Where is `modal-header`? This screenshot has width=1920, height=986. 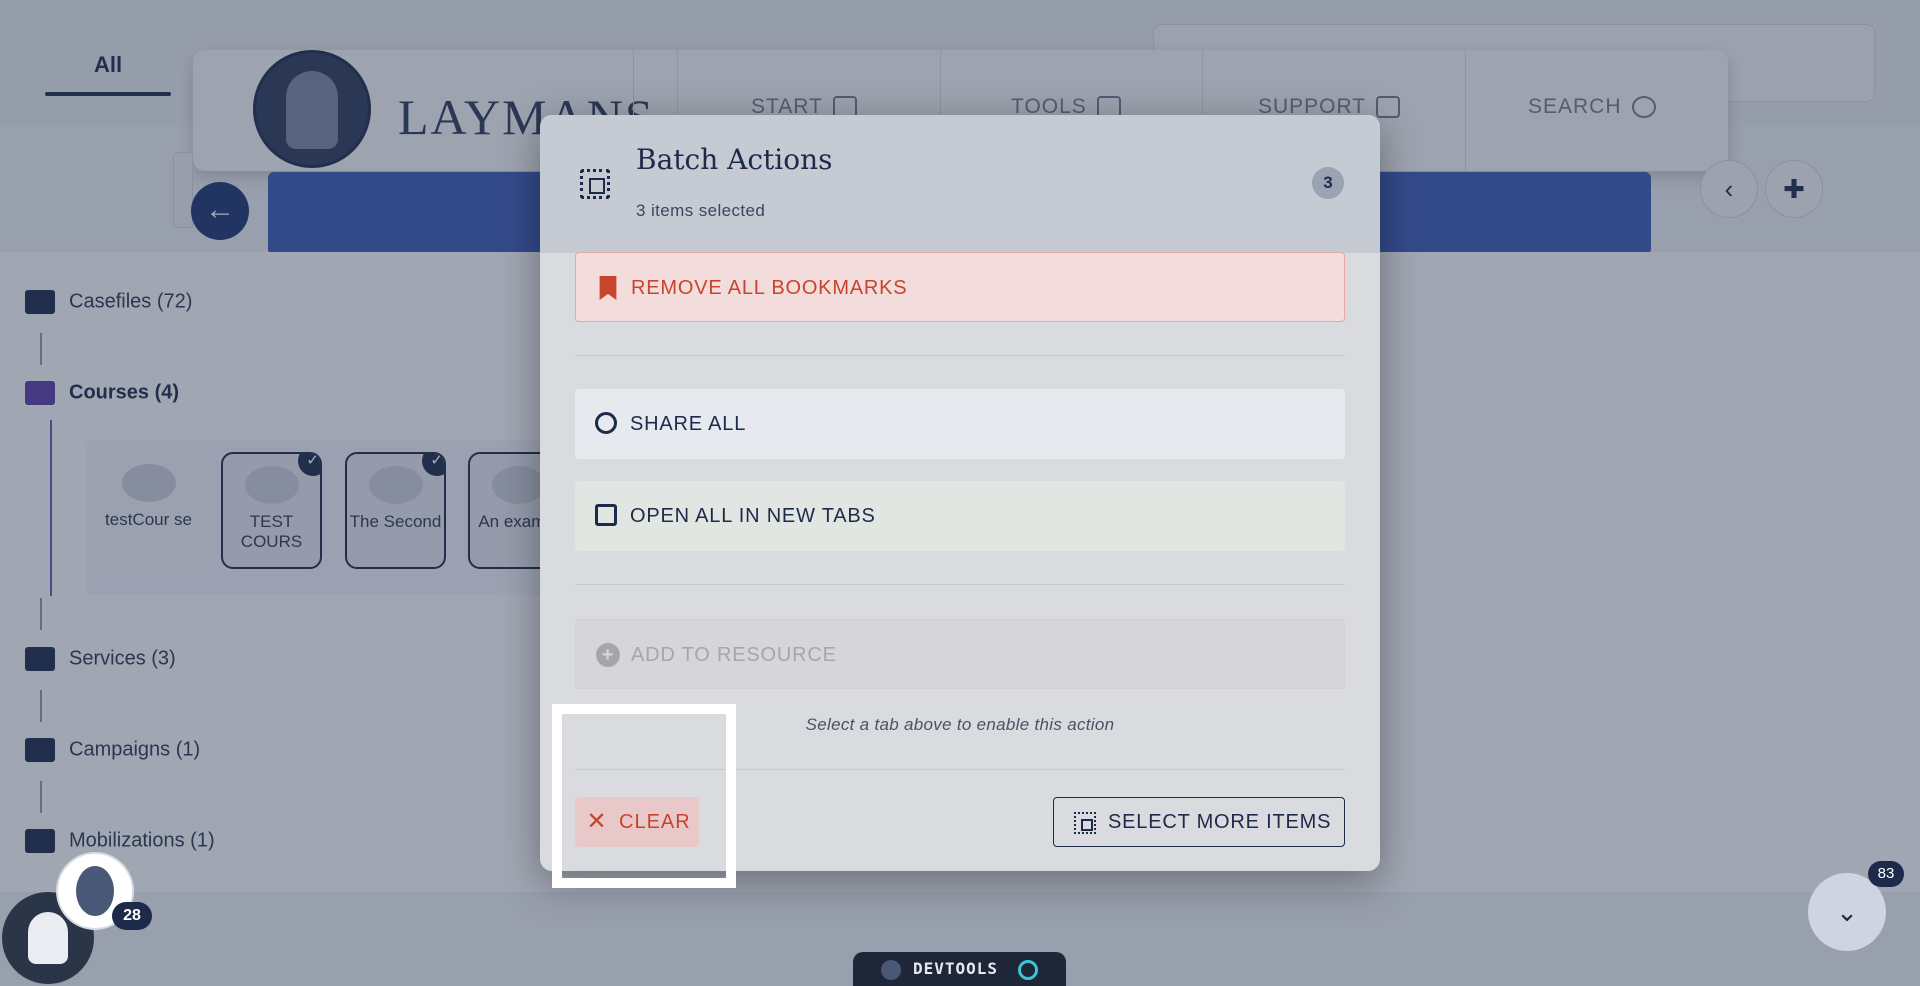
modal-header is located at coordinates (960, 184).